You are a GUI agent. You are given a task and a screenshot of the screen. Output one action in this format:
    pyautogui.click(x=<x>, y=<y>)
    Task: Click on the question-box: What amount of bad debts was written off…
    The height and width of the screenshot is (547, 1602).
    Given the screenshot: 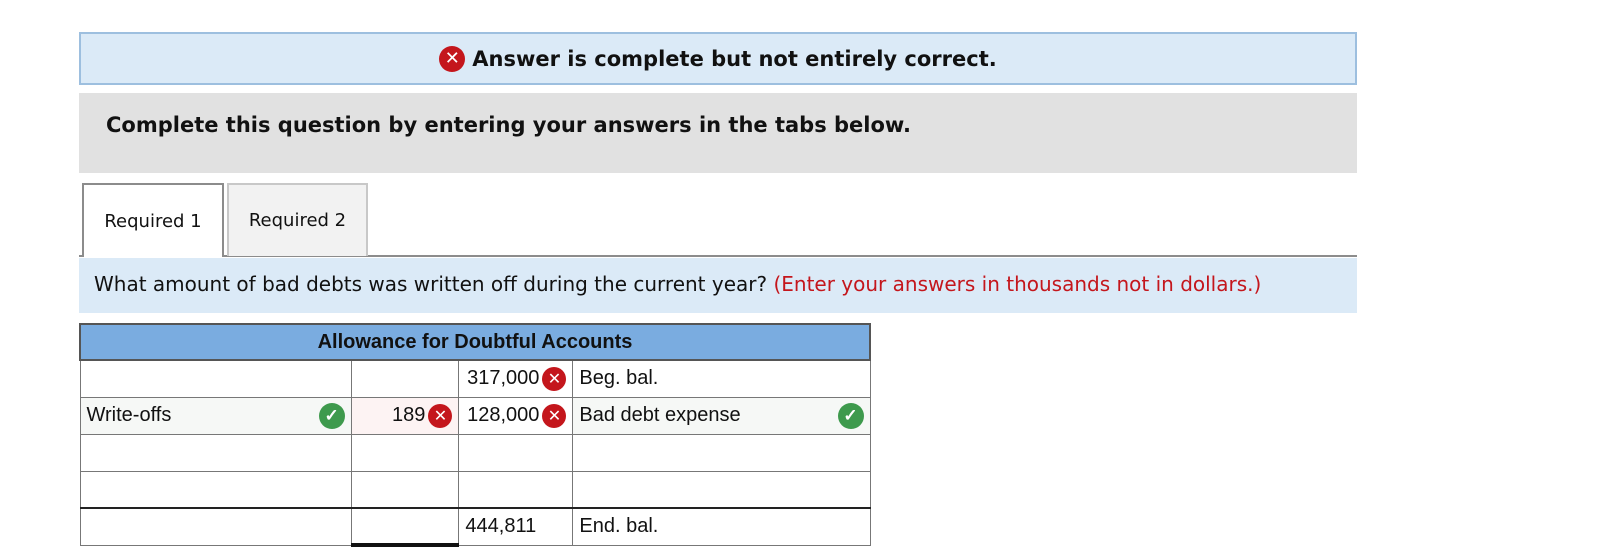 What is the action you would take?
    pyautogui.click(x=718, y=285)
    